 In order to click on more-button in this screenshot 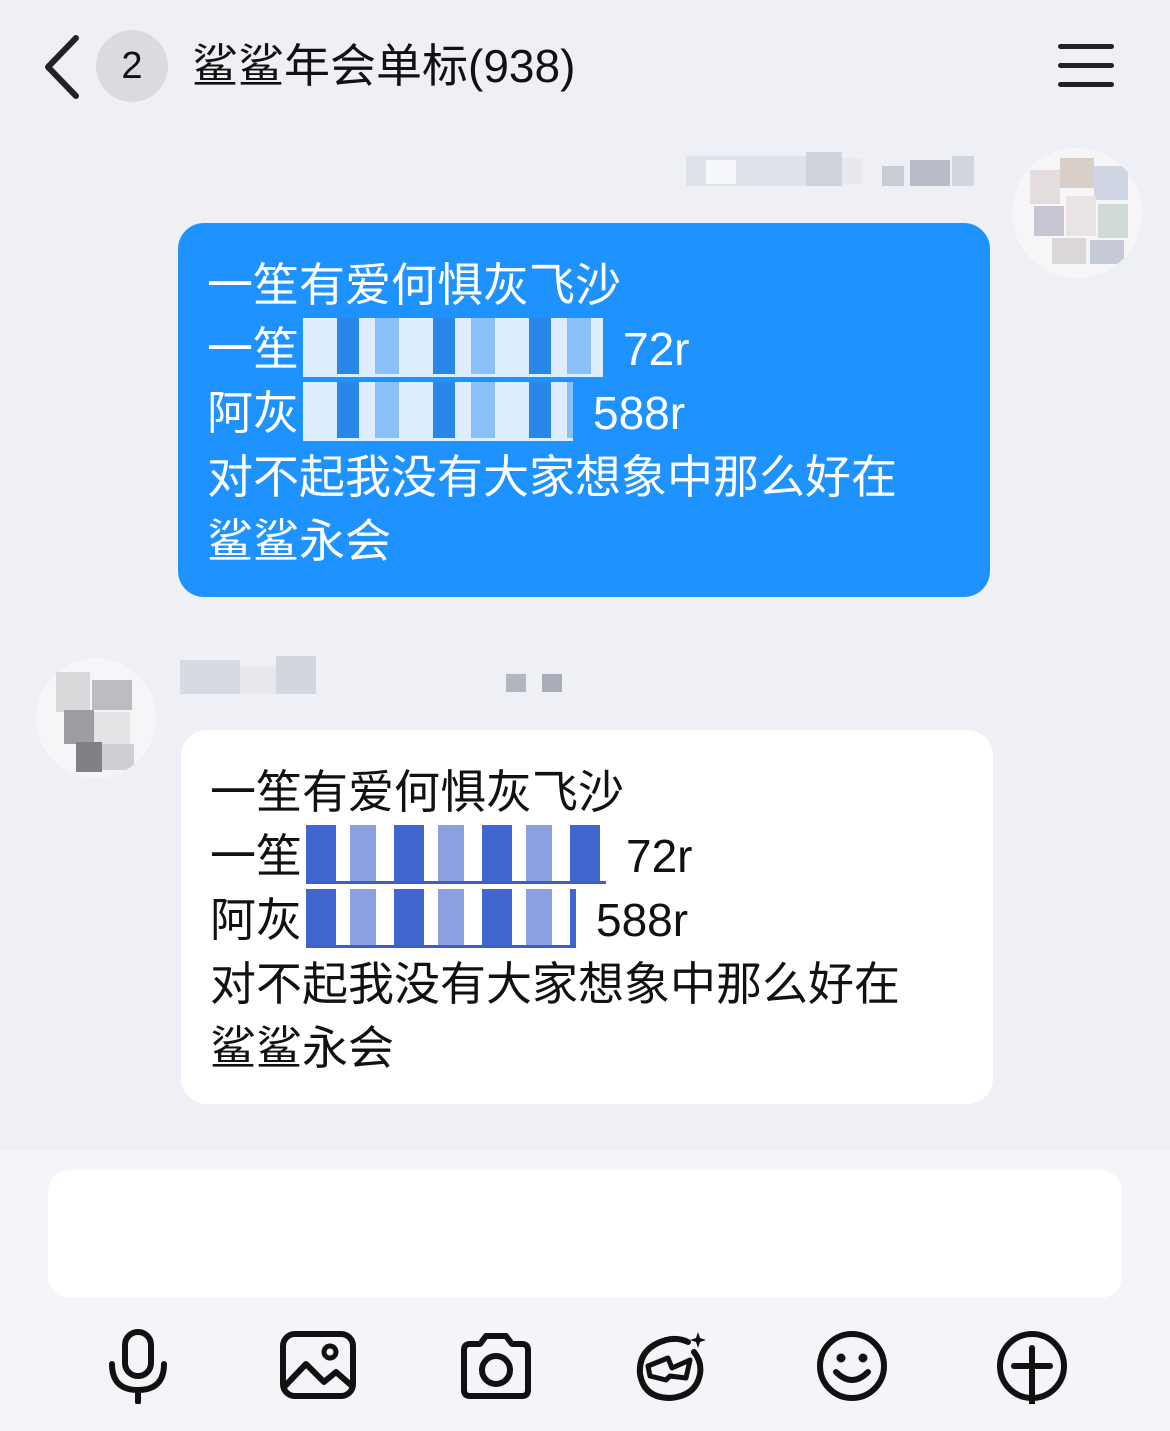, I will do `click(1032, 1367)`.